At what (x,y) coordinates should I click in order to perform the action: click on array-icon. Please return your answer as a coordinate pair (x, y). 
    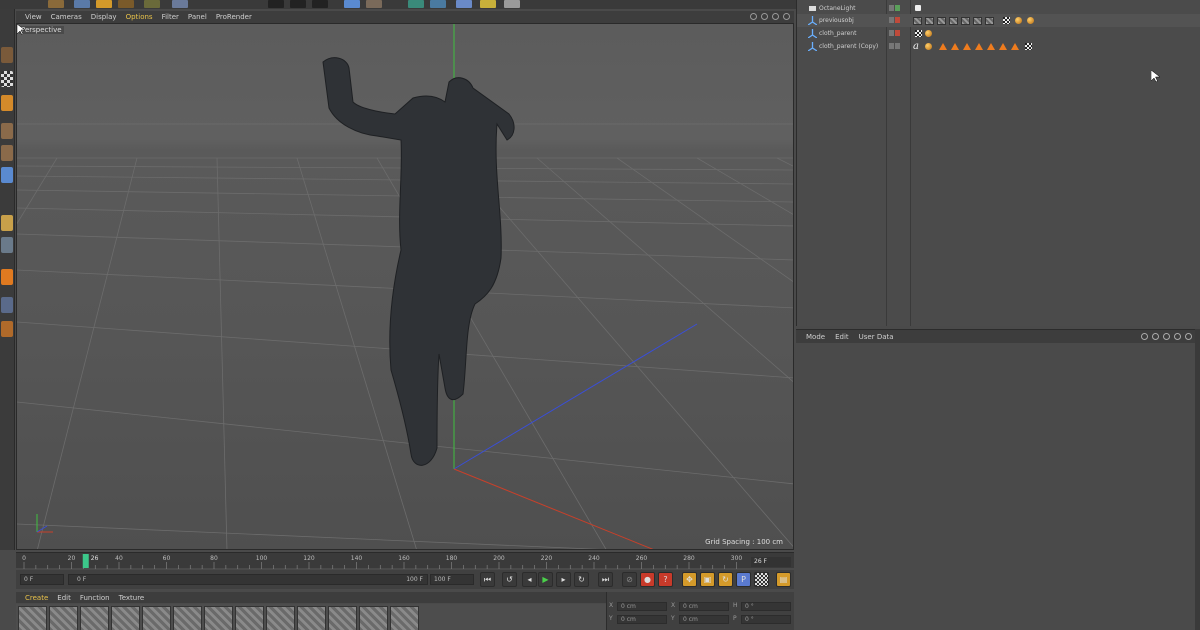
    Looking at the image, I should click on (438, 4).